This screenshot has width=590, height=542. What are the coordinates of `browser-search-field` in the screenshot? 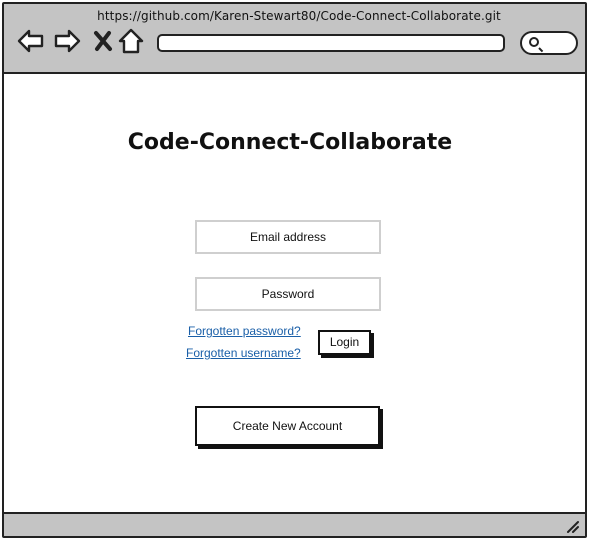 It's located at (549, 43).